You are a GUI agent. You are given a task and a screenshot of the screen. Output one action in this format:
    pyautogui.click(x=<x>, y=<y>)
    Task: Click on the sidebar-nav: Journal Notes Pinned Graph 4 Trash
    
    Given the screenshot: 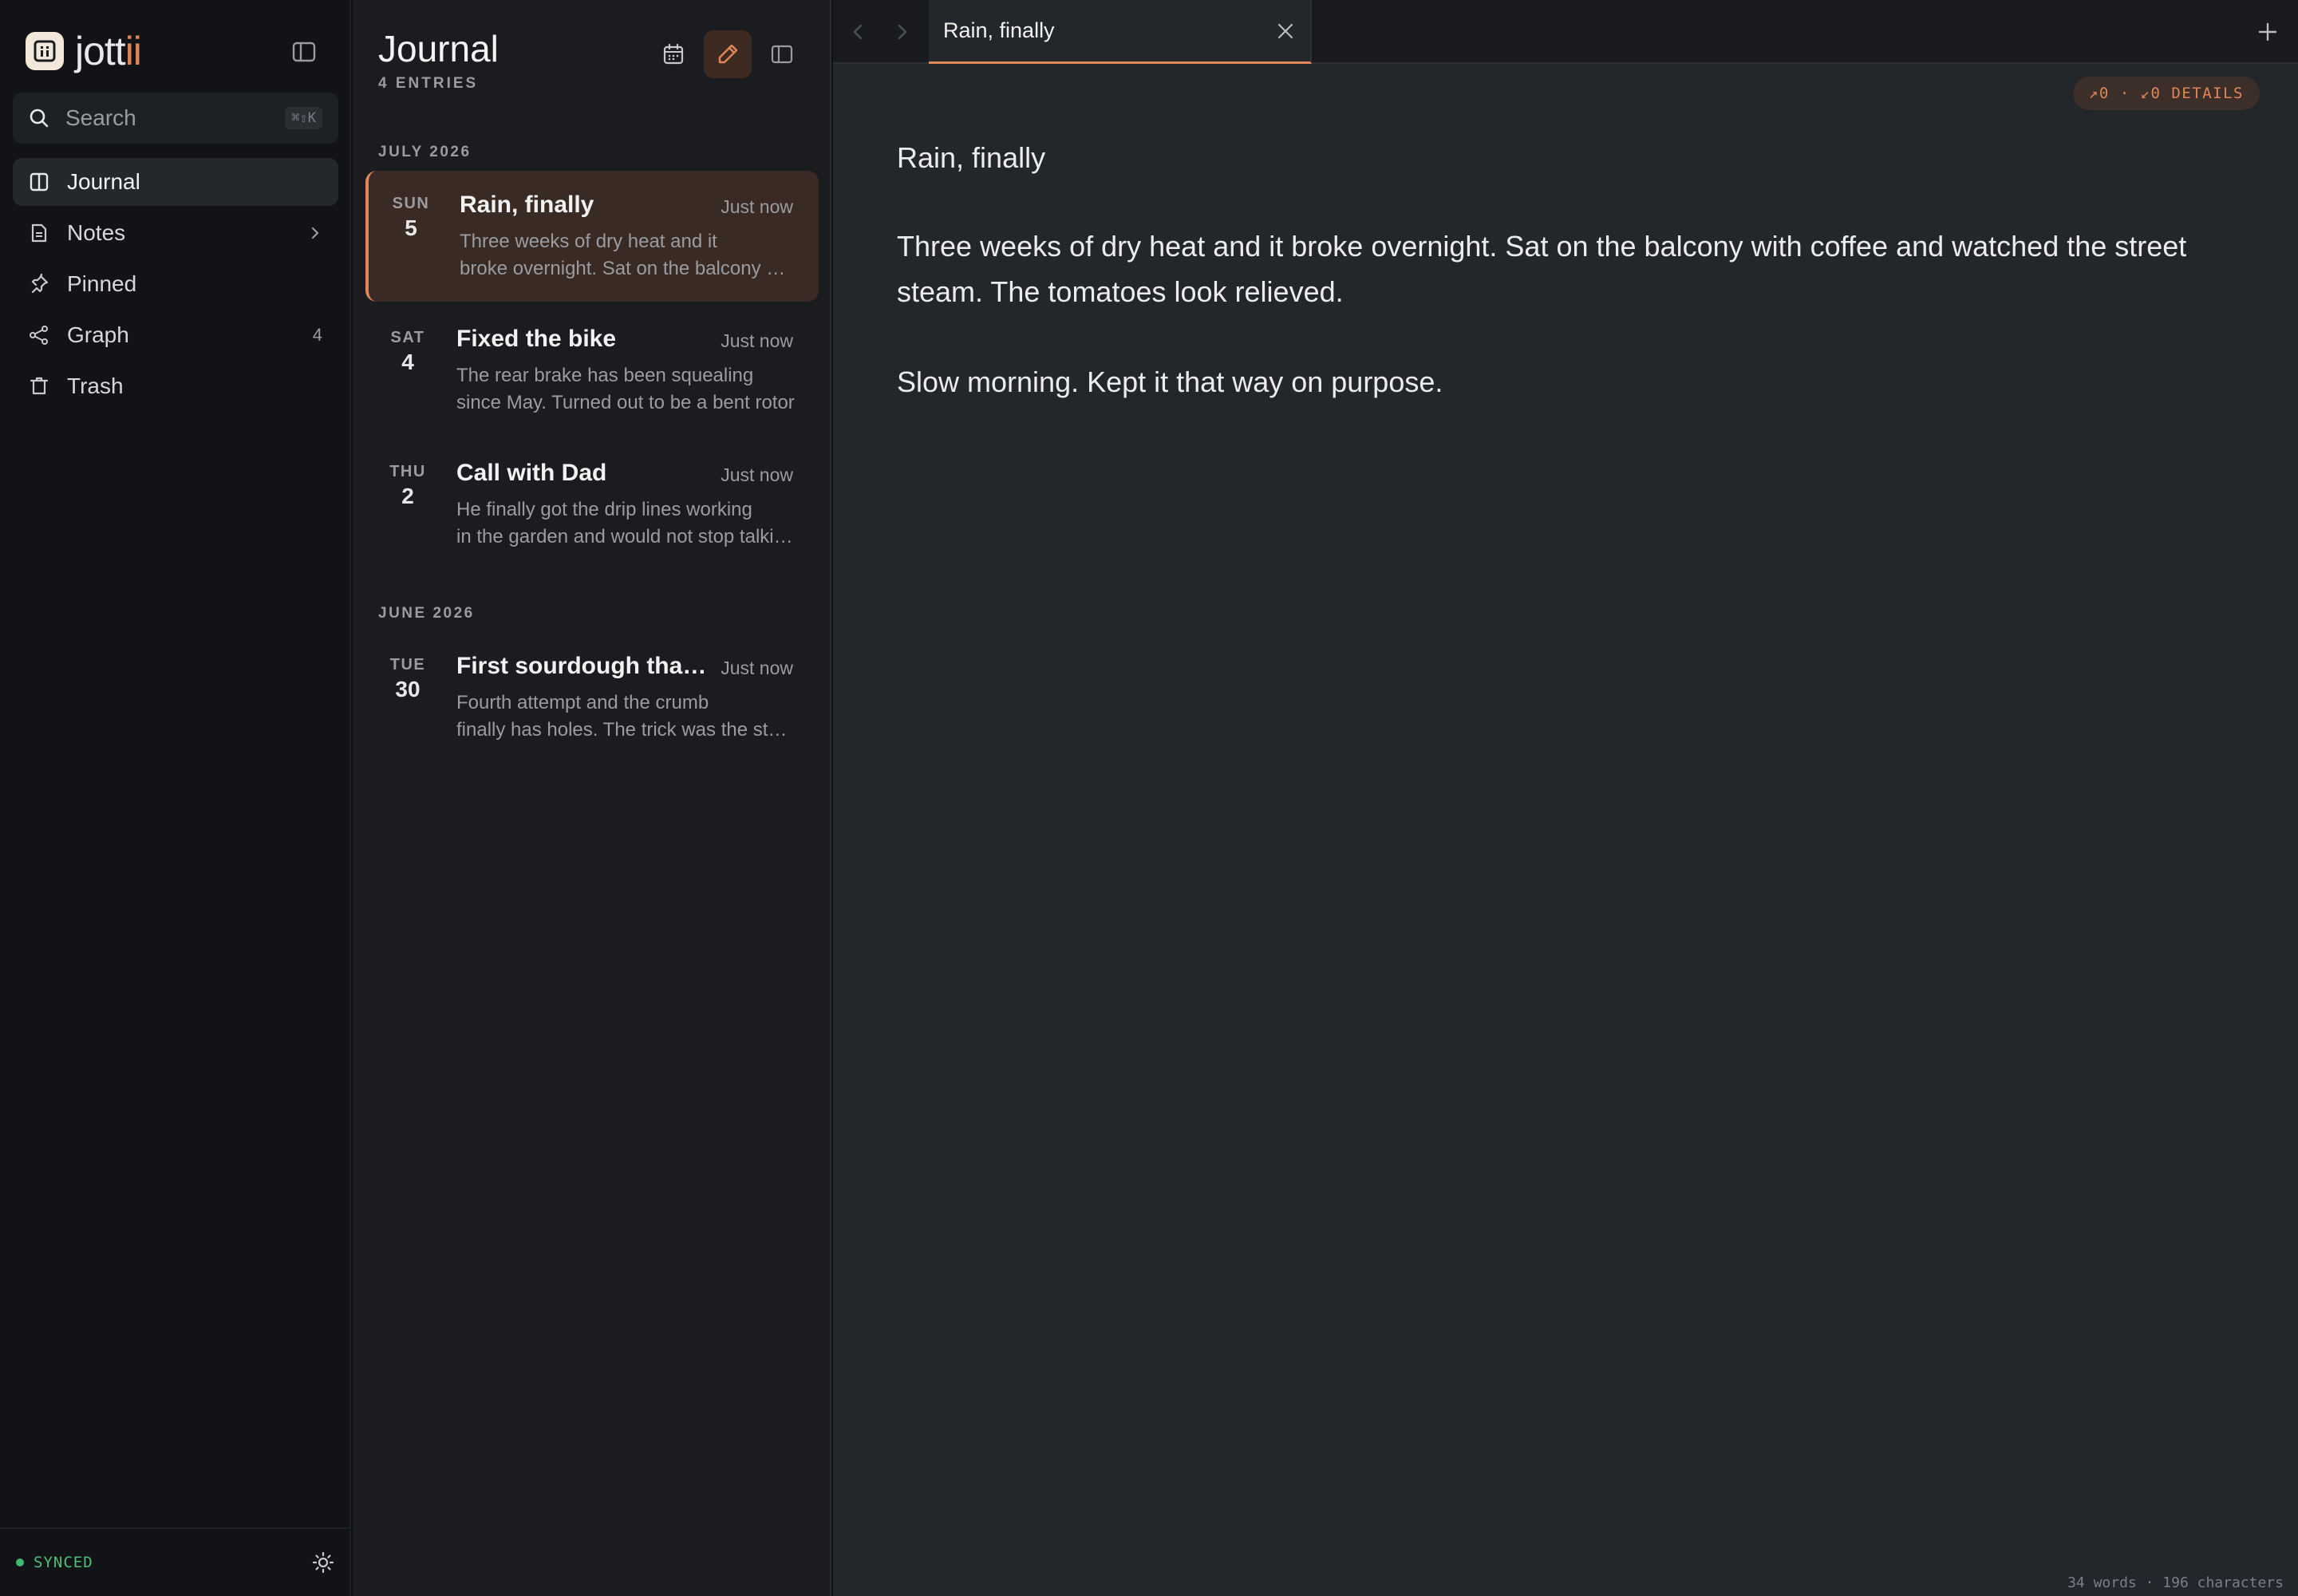 What is the action you would take?
    pyautogui.click(x=176, y=285)
    